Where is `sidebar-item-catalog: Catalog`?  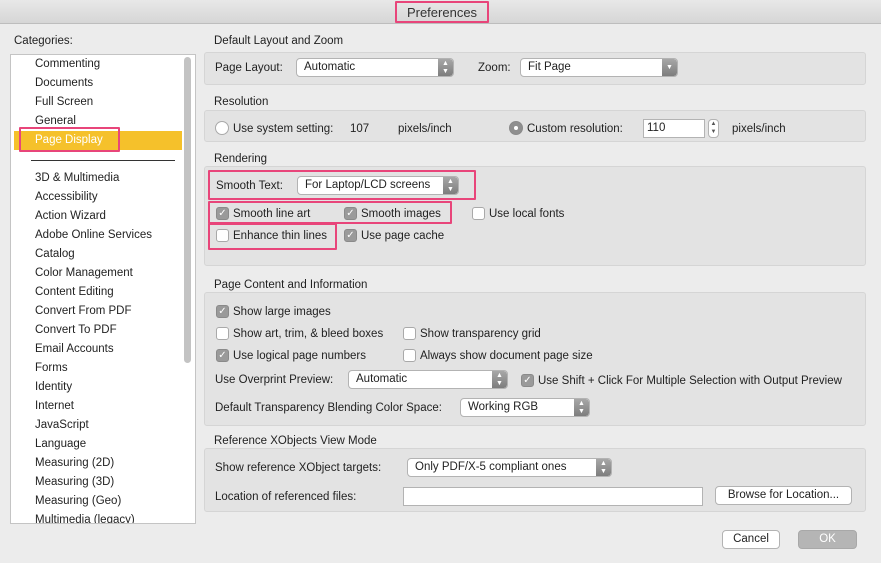
sidebar-item-catalog: Catalog is located at coordinates (55, 254).